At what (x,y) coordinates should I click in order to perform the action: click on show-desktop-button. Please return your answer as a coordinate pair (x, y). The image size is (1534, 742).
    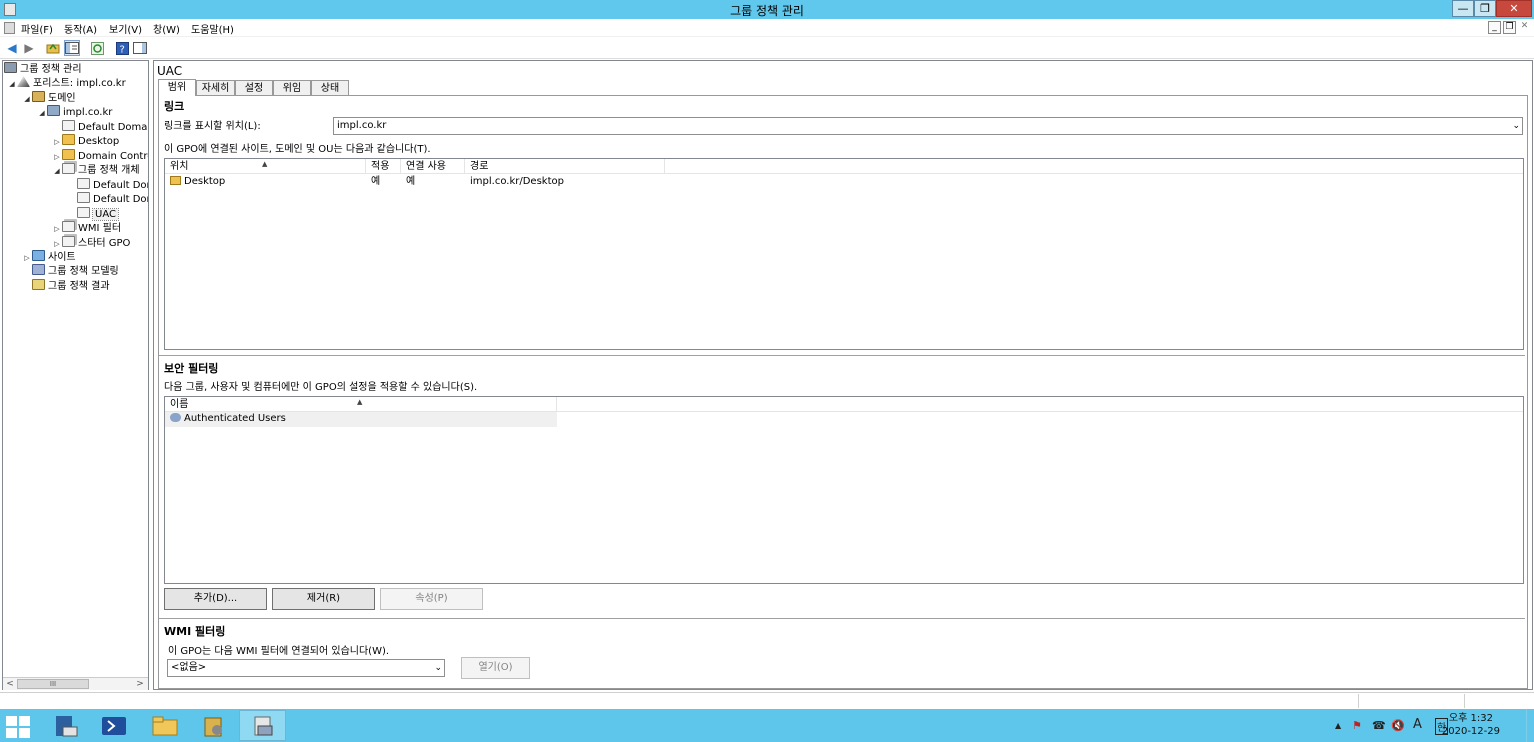
    Looking at the image, I should click on (1530, 725).